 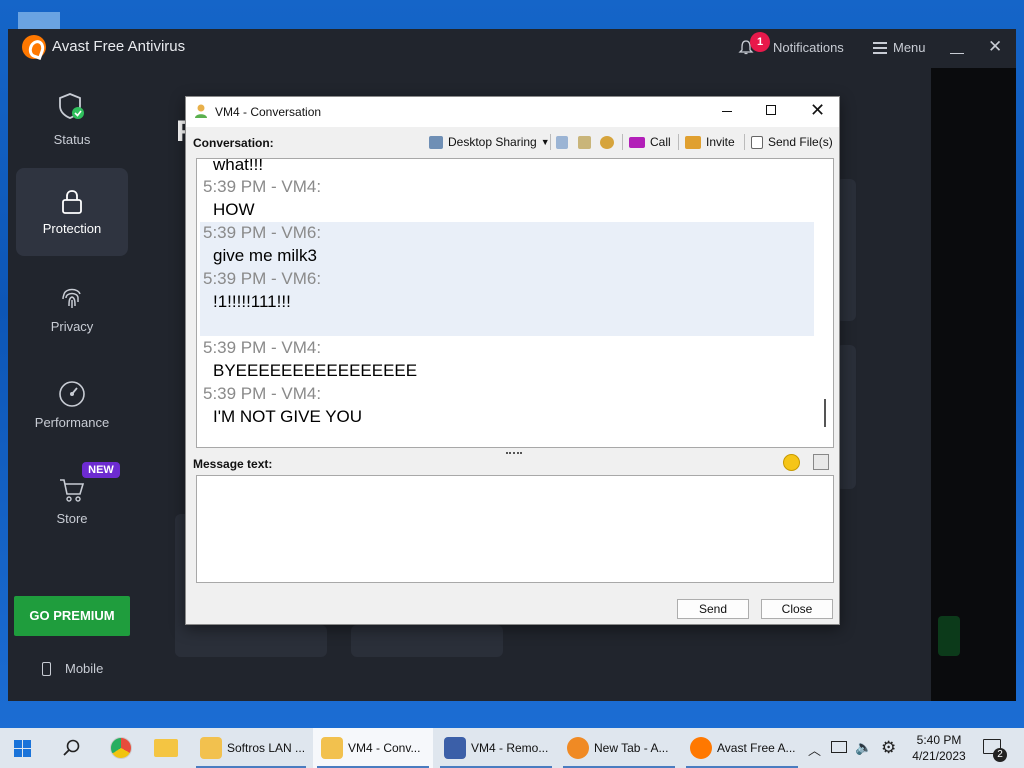 I want to click on avast-logo-icon, so click(x=34, y=47).